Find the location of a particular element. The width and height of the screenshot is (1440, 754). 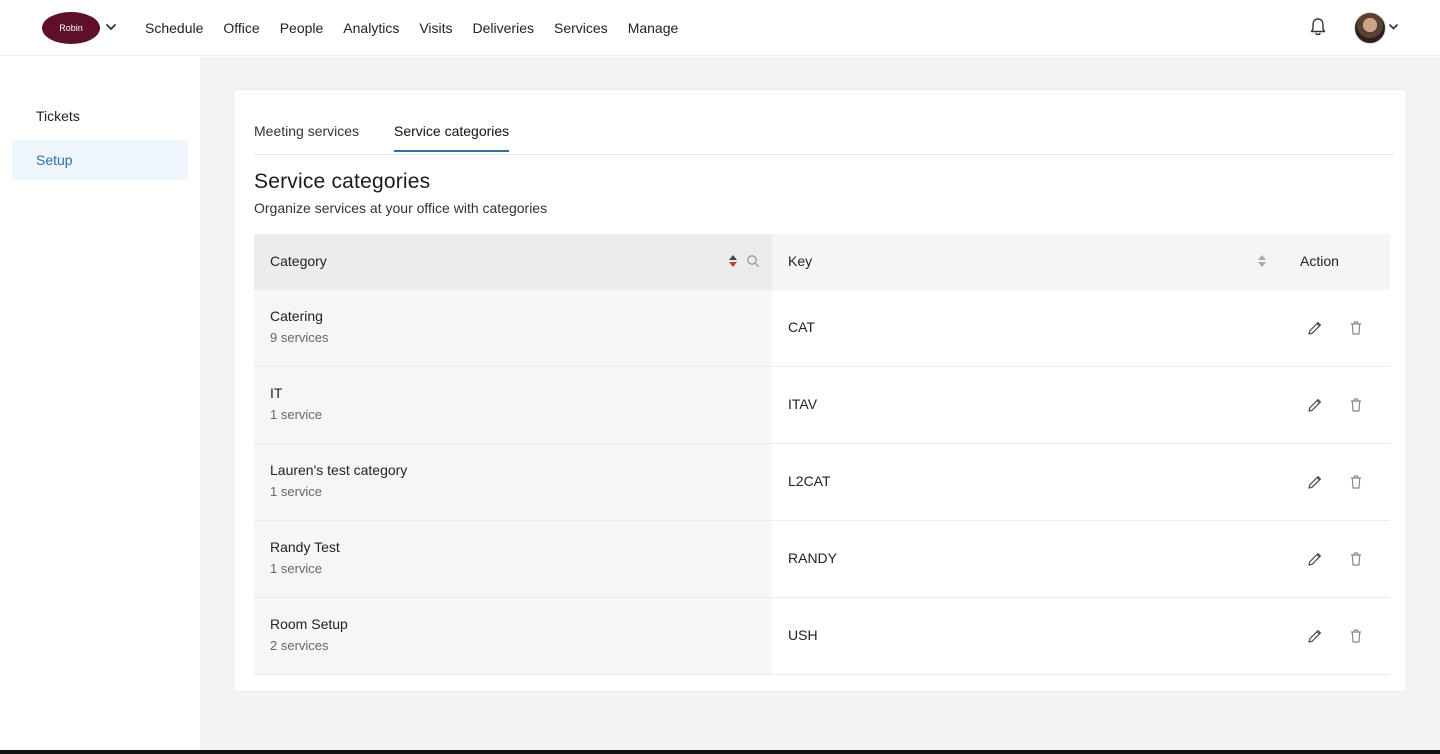

category-key: USH is located at coordinates (803, 635).